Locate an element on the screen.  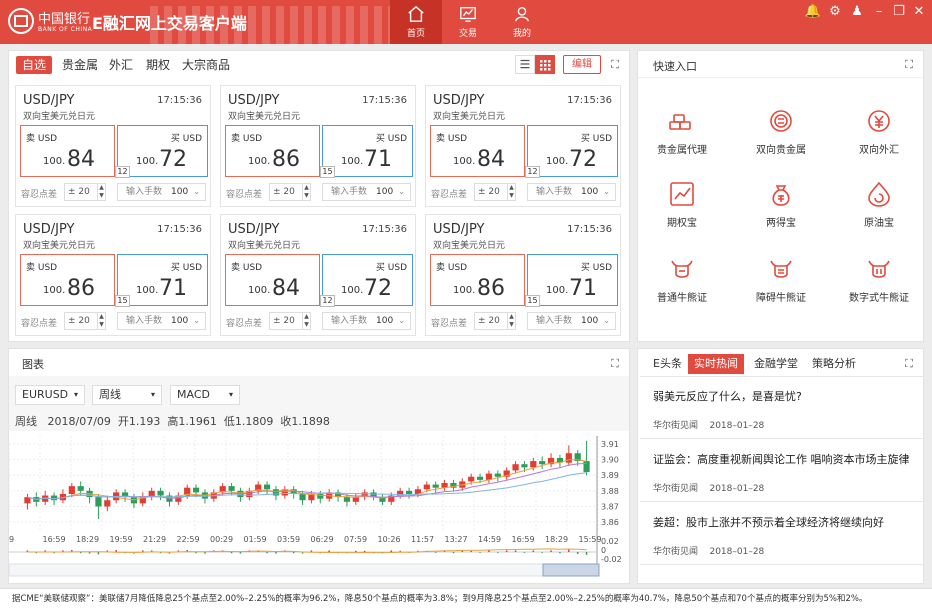
lot-value: 100 is located at coordinates (180, 192).